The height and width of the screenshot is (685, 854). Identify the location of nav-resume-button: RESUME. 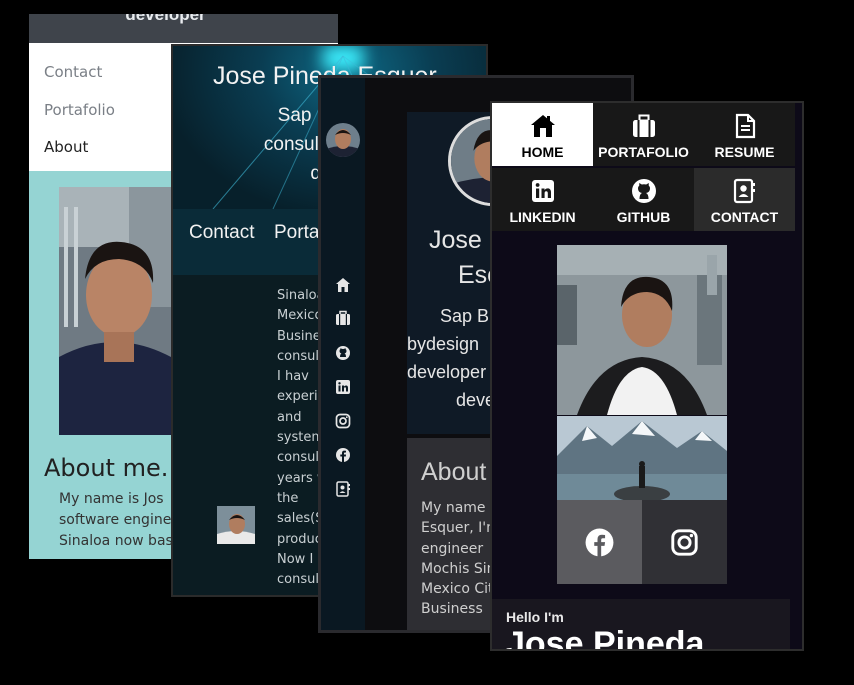
(744, 134).